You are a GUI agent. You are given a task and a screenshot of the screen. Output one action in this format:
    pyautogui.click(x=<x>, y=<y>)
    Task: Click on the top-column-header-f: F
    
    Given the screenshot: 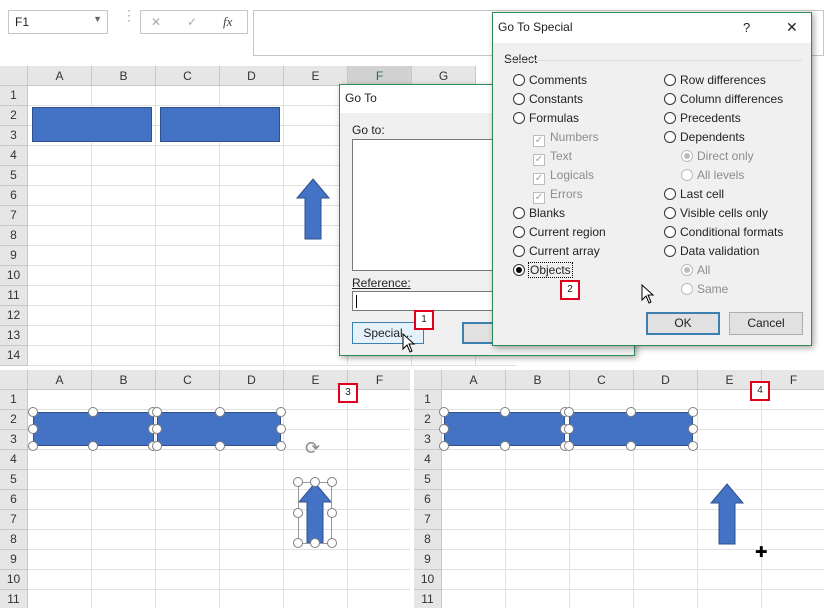 What is the action you would take?
    pyautogui.click(x=380, y=76)
    